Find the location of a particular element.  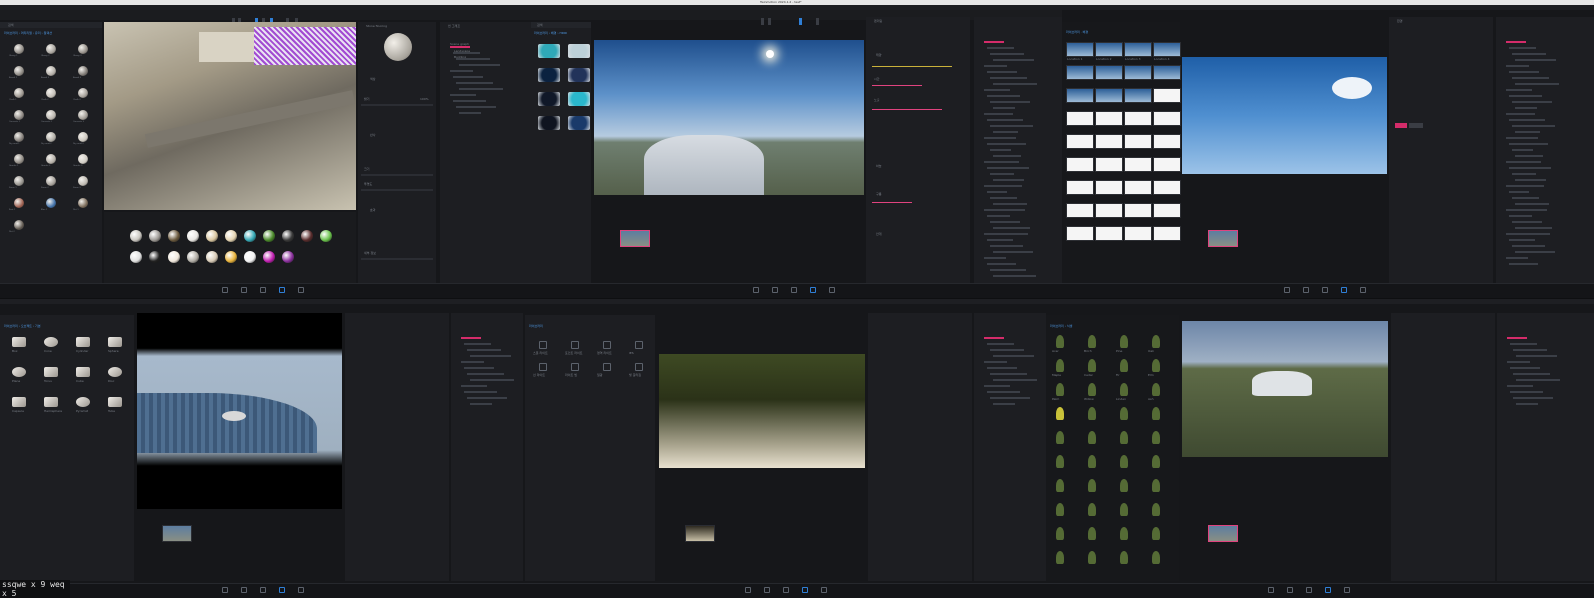

viewport is located at coordinates (1285, 389).